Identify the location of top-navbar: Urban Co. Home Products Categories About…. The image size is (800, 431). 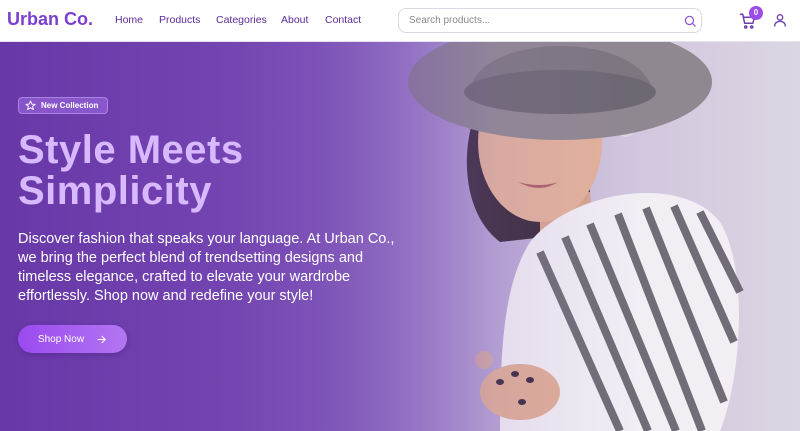
(400, 21).